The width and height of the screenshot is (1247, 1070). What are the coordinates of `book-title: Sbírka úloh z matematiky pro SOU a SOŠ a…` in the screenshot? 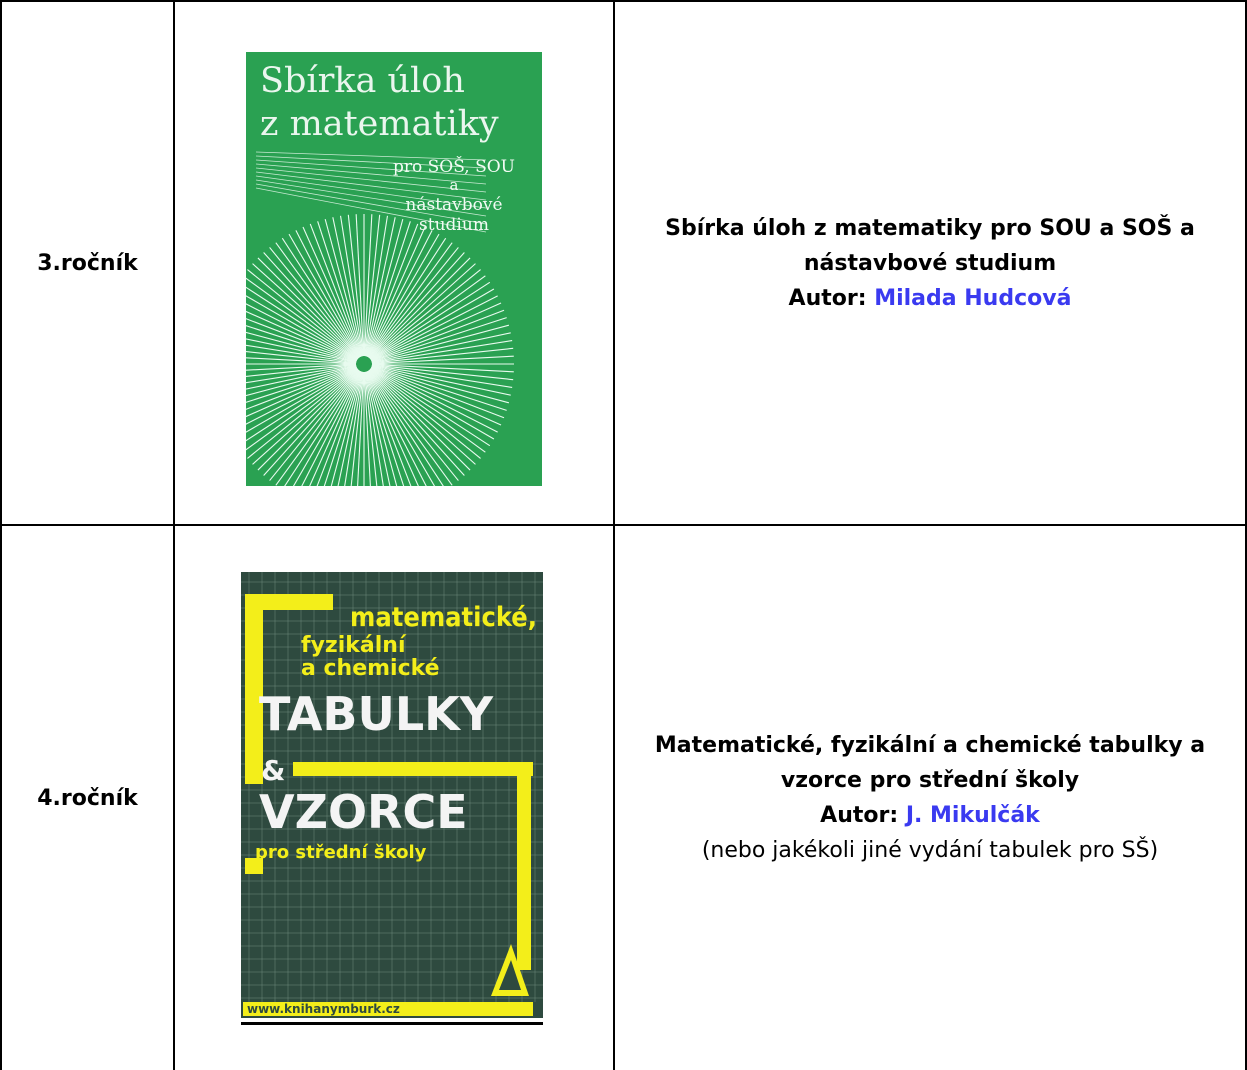 It's located at (930, 245).